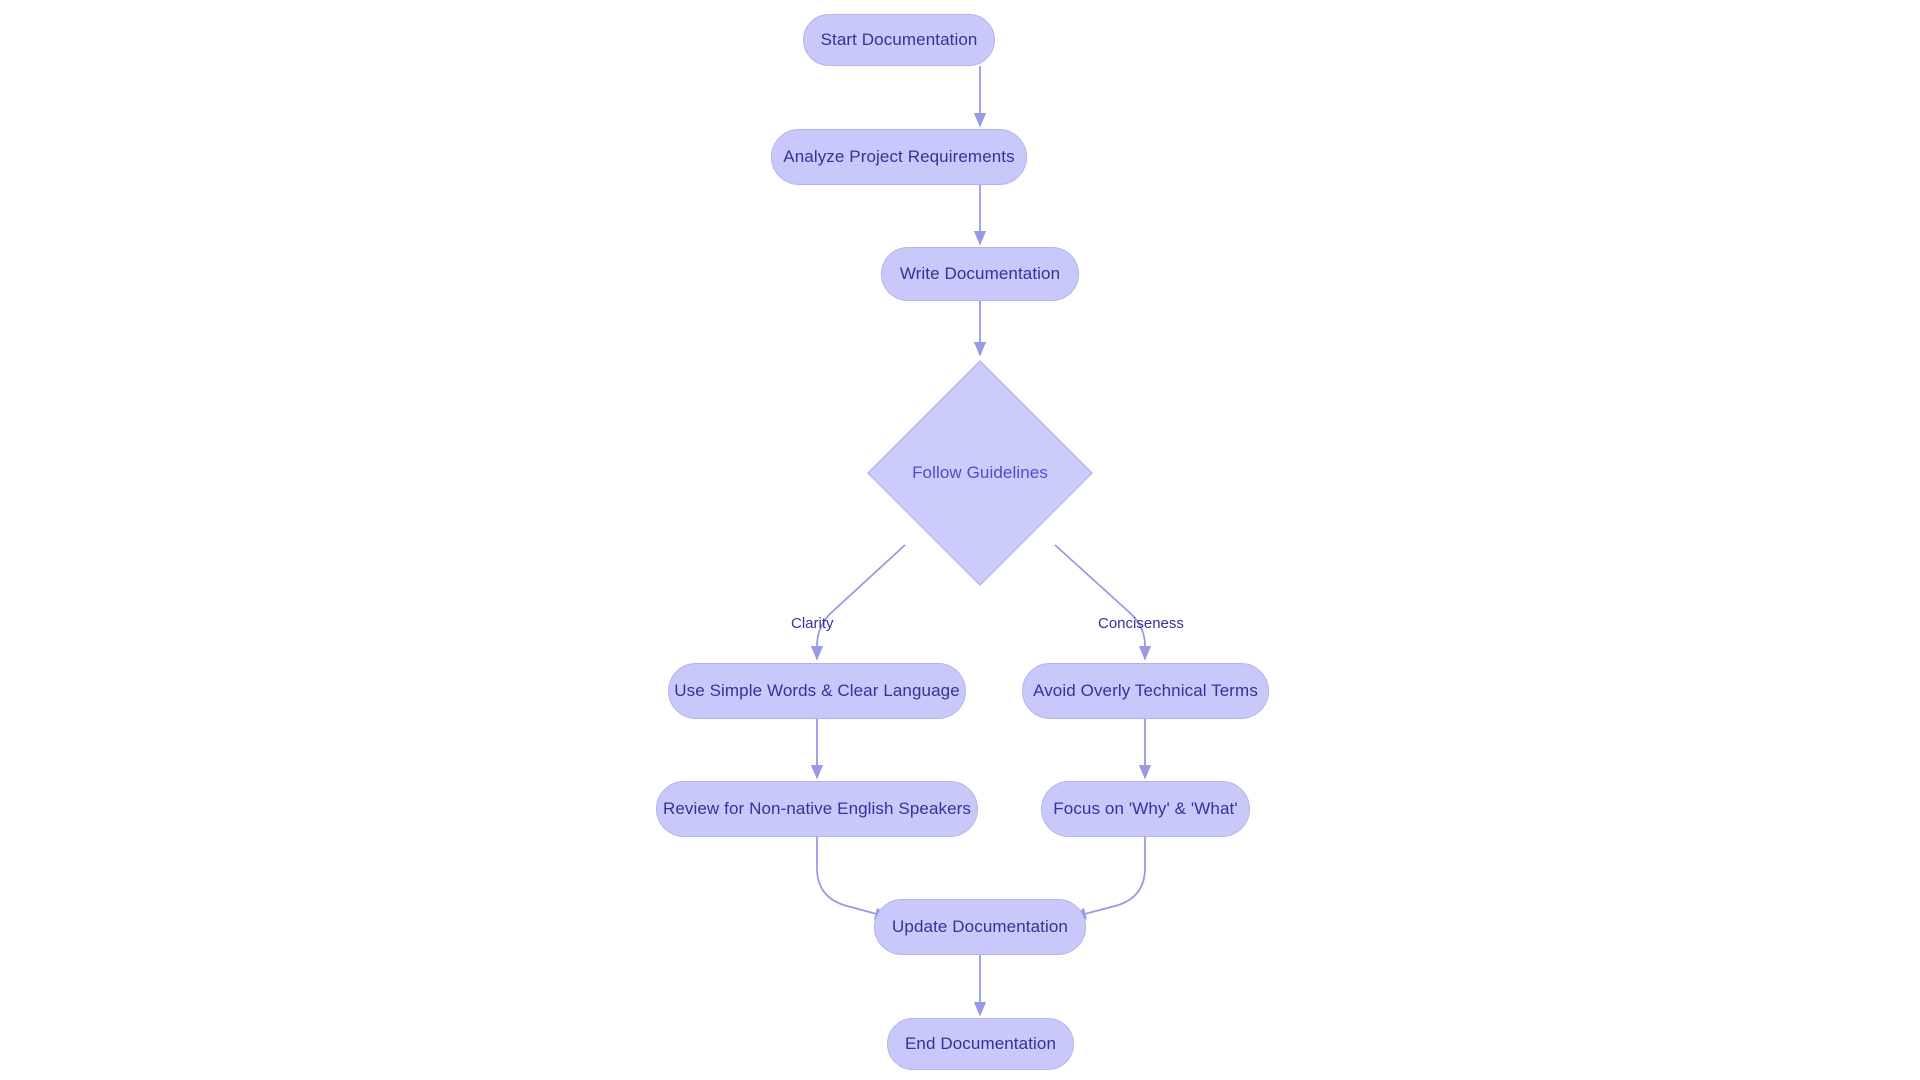 This screenshot has width=1920, height=1080. I want to click on node-analyze-project-requirements: Analyze Project Requirements, so click(899, 157).